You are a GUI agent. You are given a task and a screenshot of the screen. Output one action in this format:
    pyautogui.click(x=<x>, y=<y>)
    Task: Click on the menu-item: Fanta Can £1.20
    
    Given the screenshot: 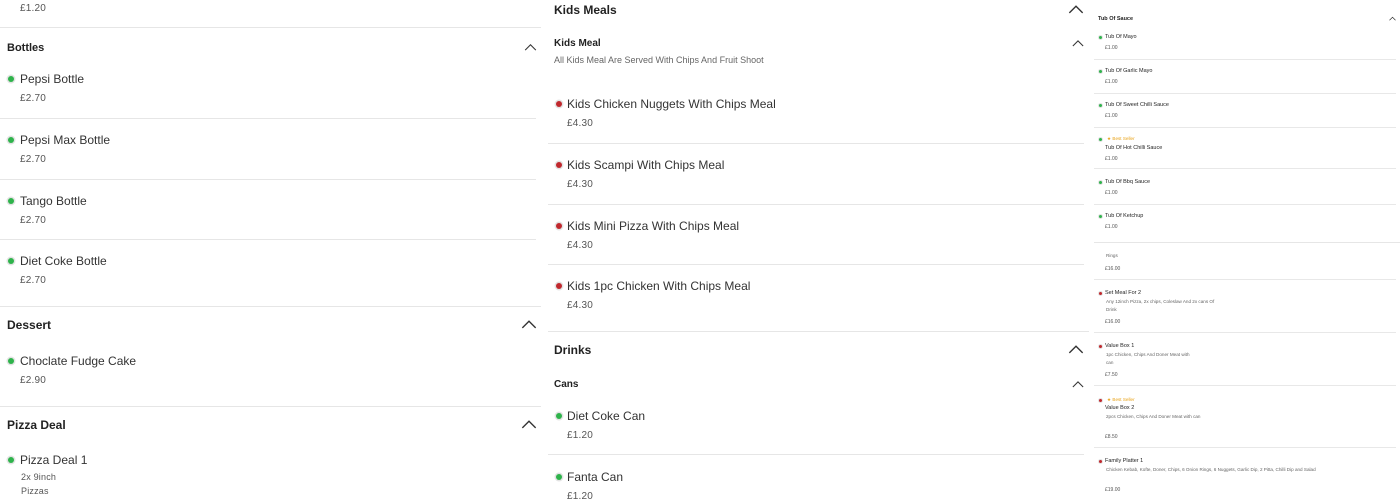 What is the action you would take?
    pyautogui.click(x=816, y=480)
    